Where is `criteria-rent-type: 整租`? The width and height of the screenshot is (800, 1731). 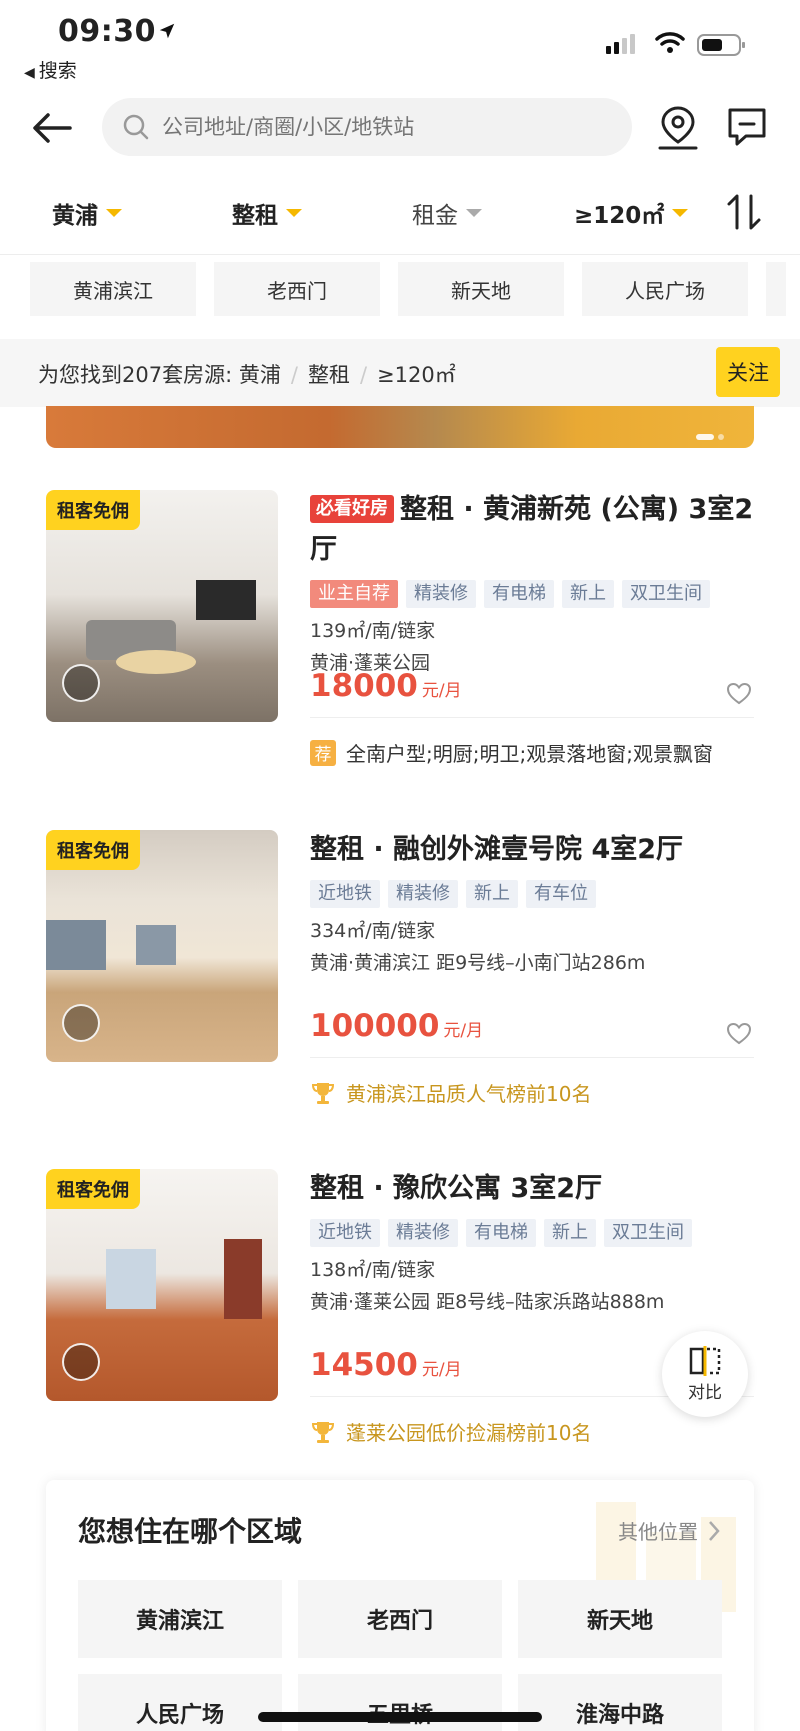 criteria-rent-type: 整租 is located at coordinates (328, 375).